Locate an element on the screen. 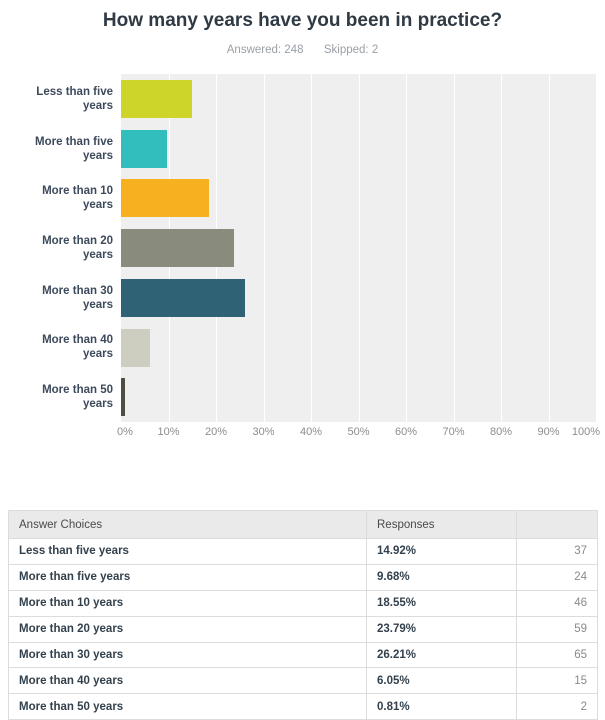  x-axis-tick-label: 40% is located at coordinates (311, 432).